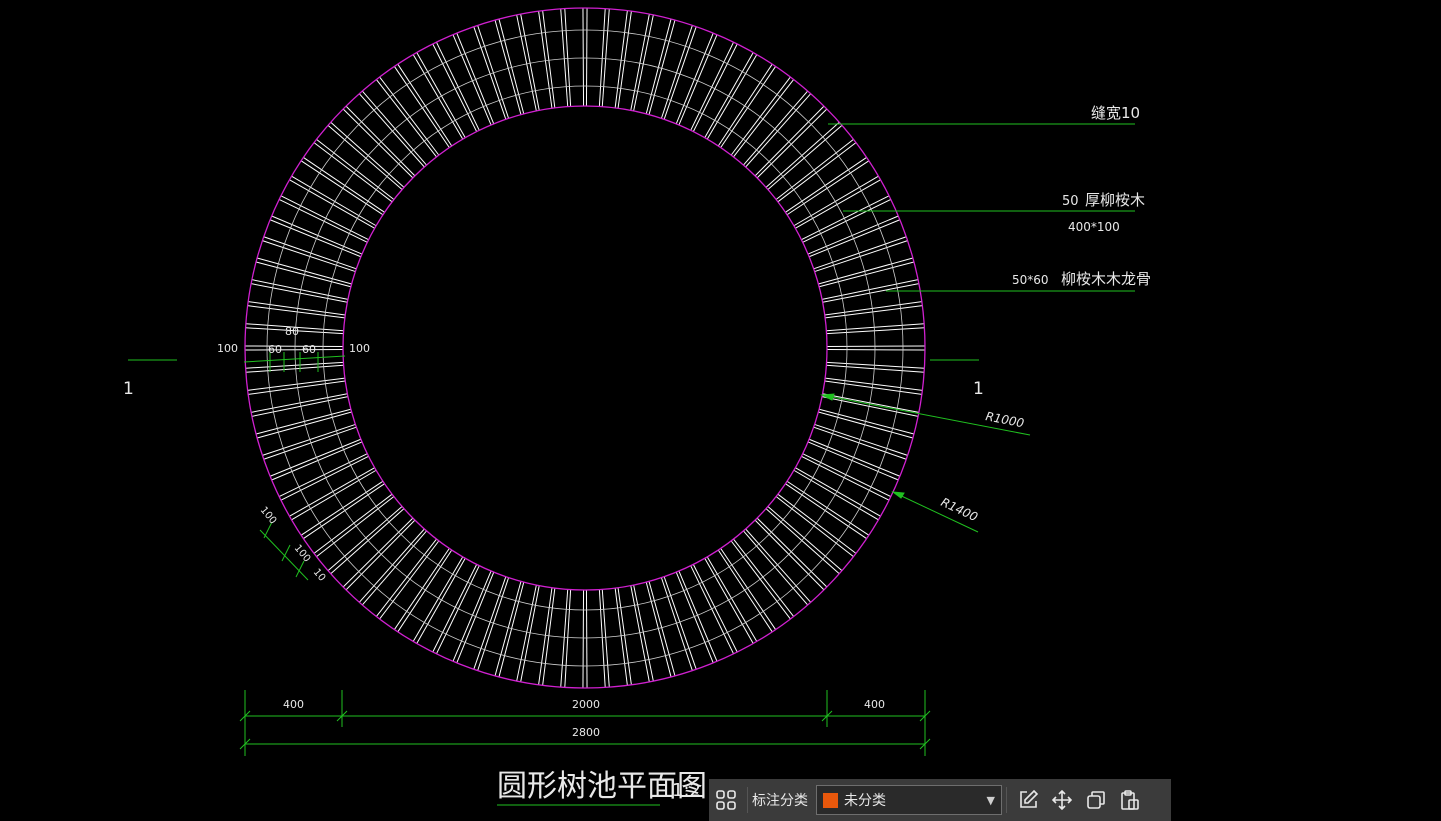 The image size is (1441, 821). Describe the element at coordinates (293, 704) in the screenshot. I see `dim-bottom-left: 400` at that location.